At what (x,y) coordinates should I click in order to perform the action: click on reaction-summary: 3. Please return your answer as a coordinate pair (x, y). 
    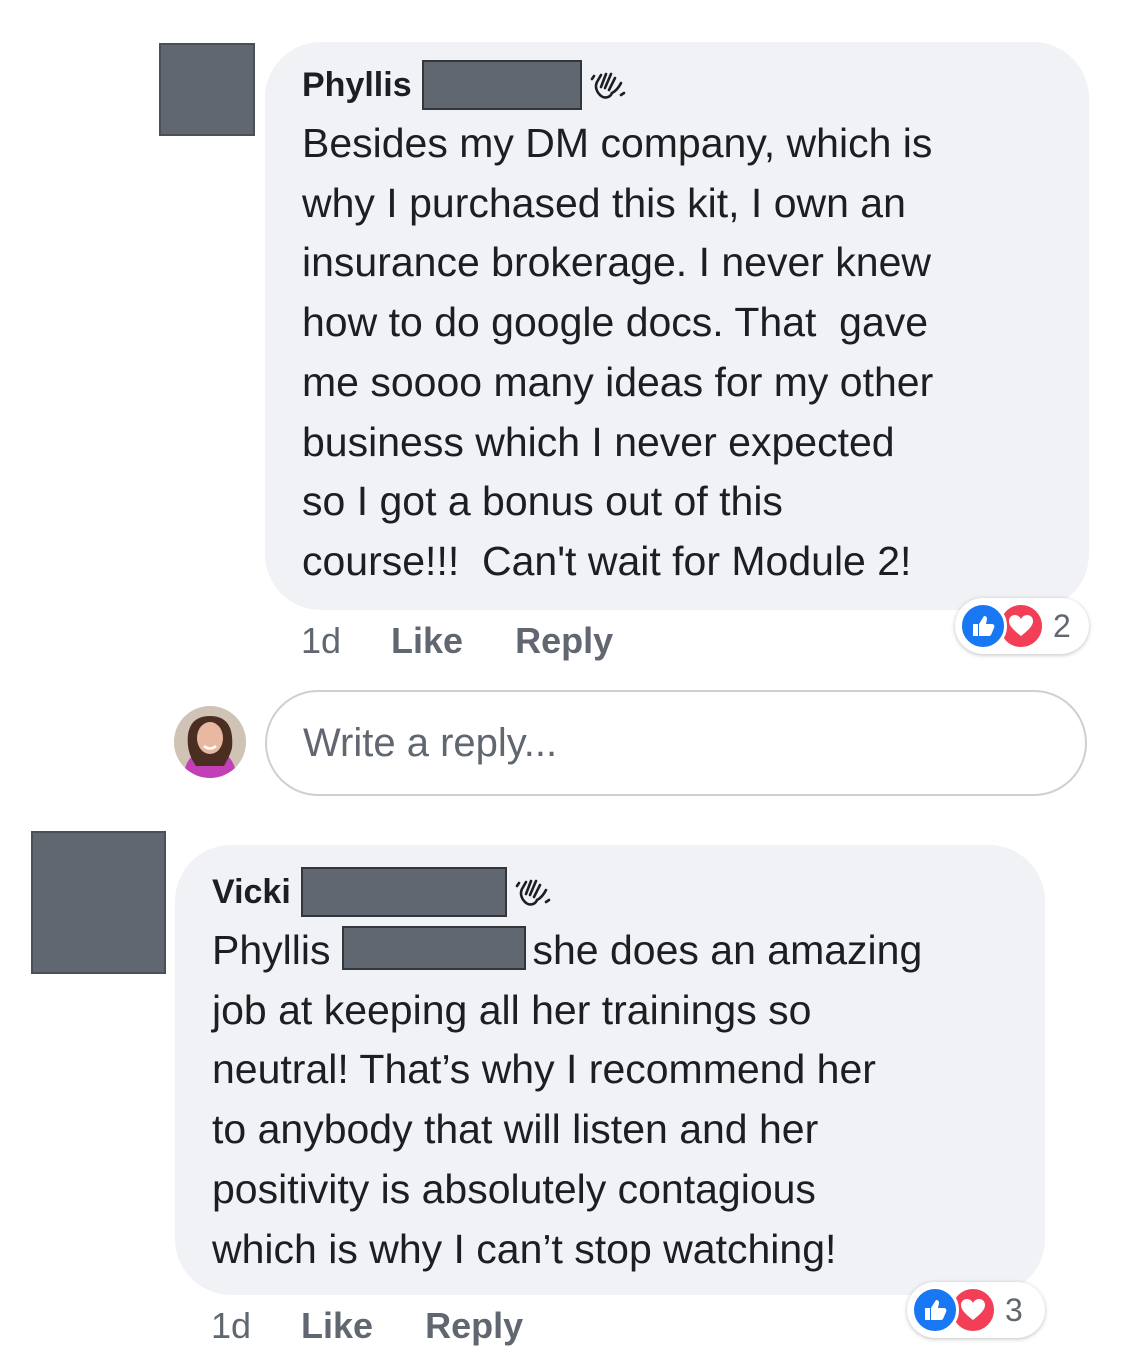
    Looking at the image, I should click on (976, 1310).